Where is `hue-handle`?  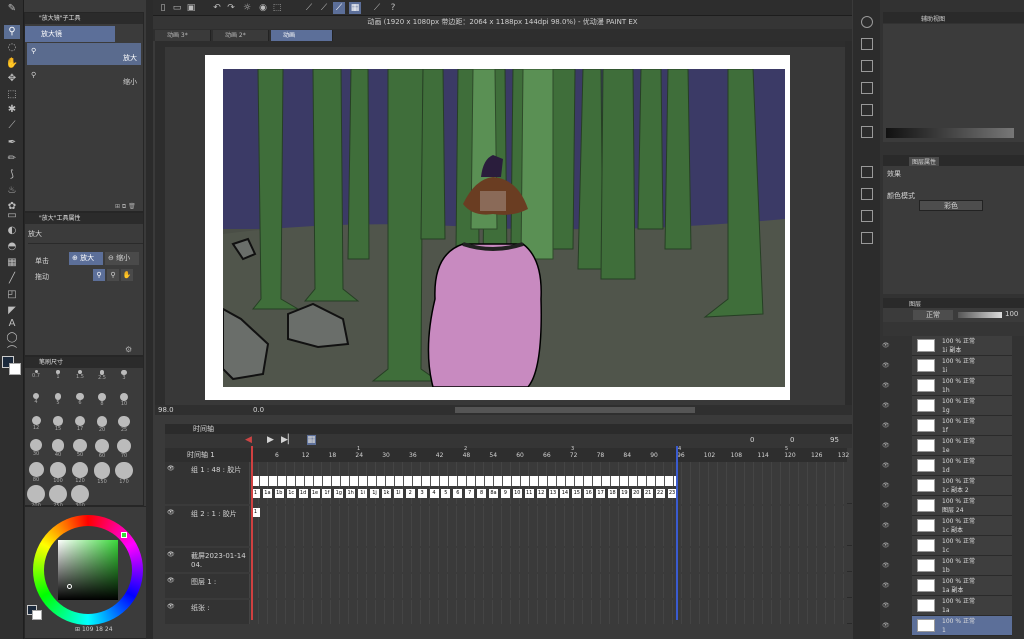
hue-handle is located at coordinates (124, 535).